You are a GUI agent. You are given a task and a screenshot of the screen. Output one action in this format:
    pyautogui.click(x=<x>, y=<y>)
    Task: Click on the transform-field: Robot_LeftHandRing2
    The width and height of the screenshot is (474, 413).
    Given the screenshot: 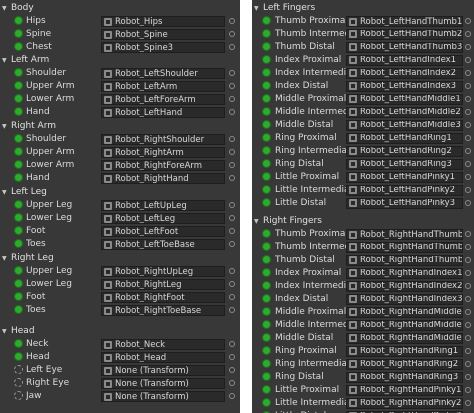 What is the action you would take?
    pyautogui.click(x=404, y=151)
    